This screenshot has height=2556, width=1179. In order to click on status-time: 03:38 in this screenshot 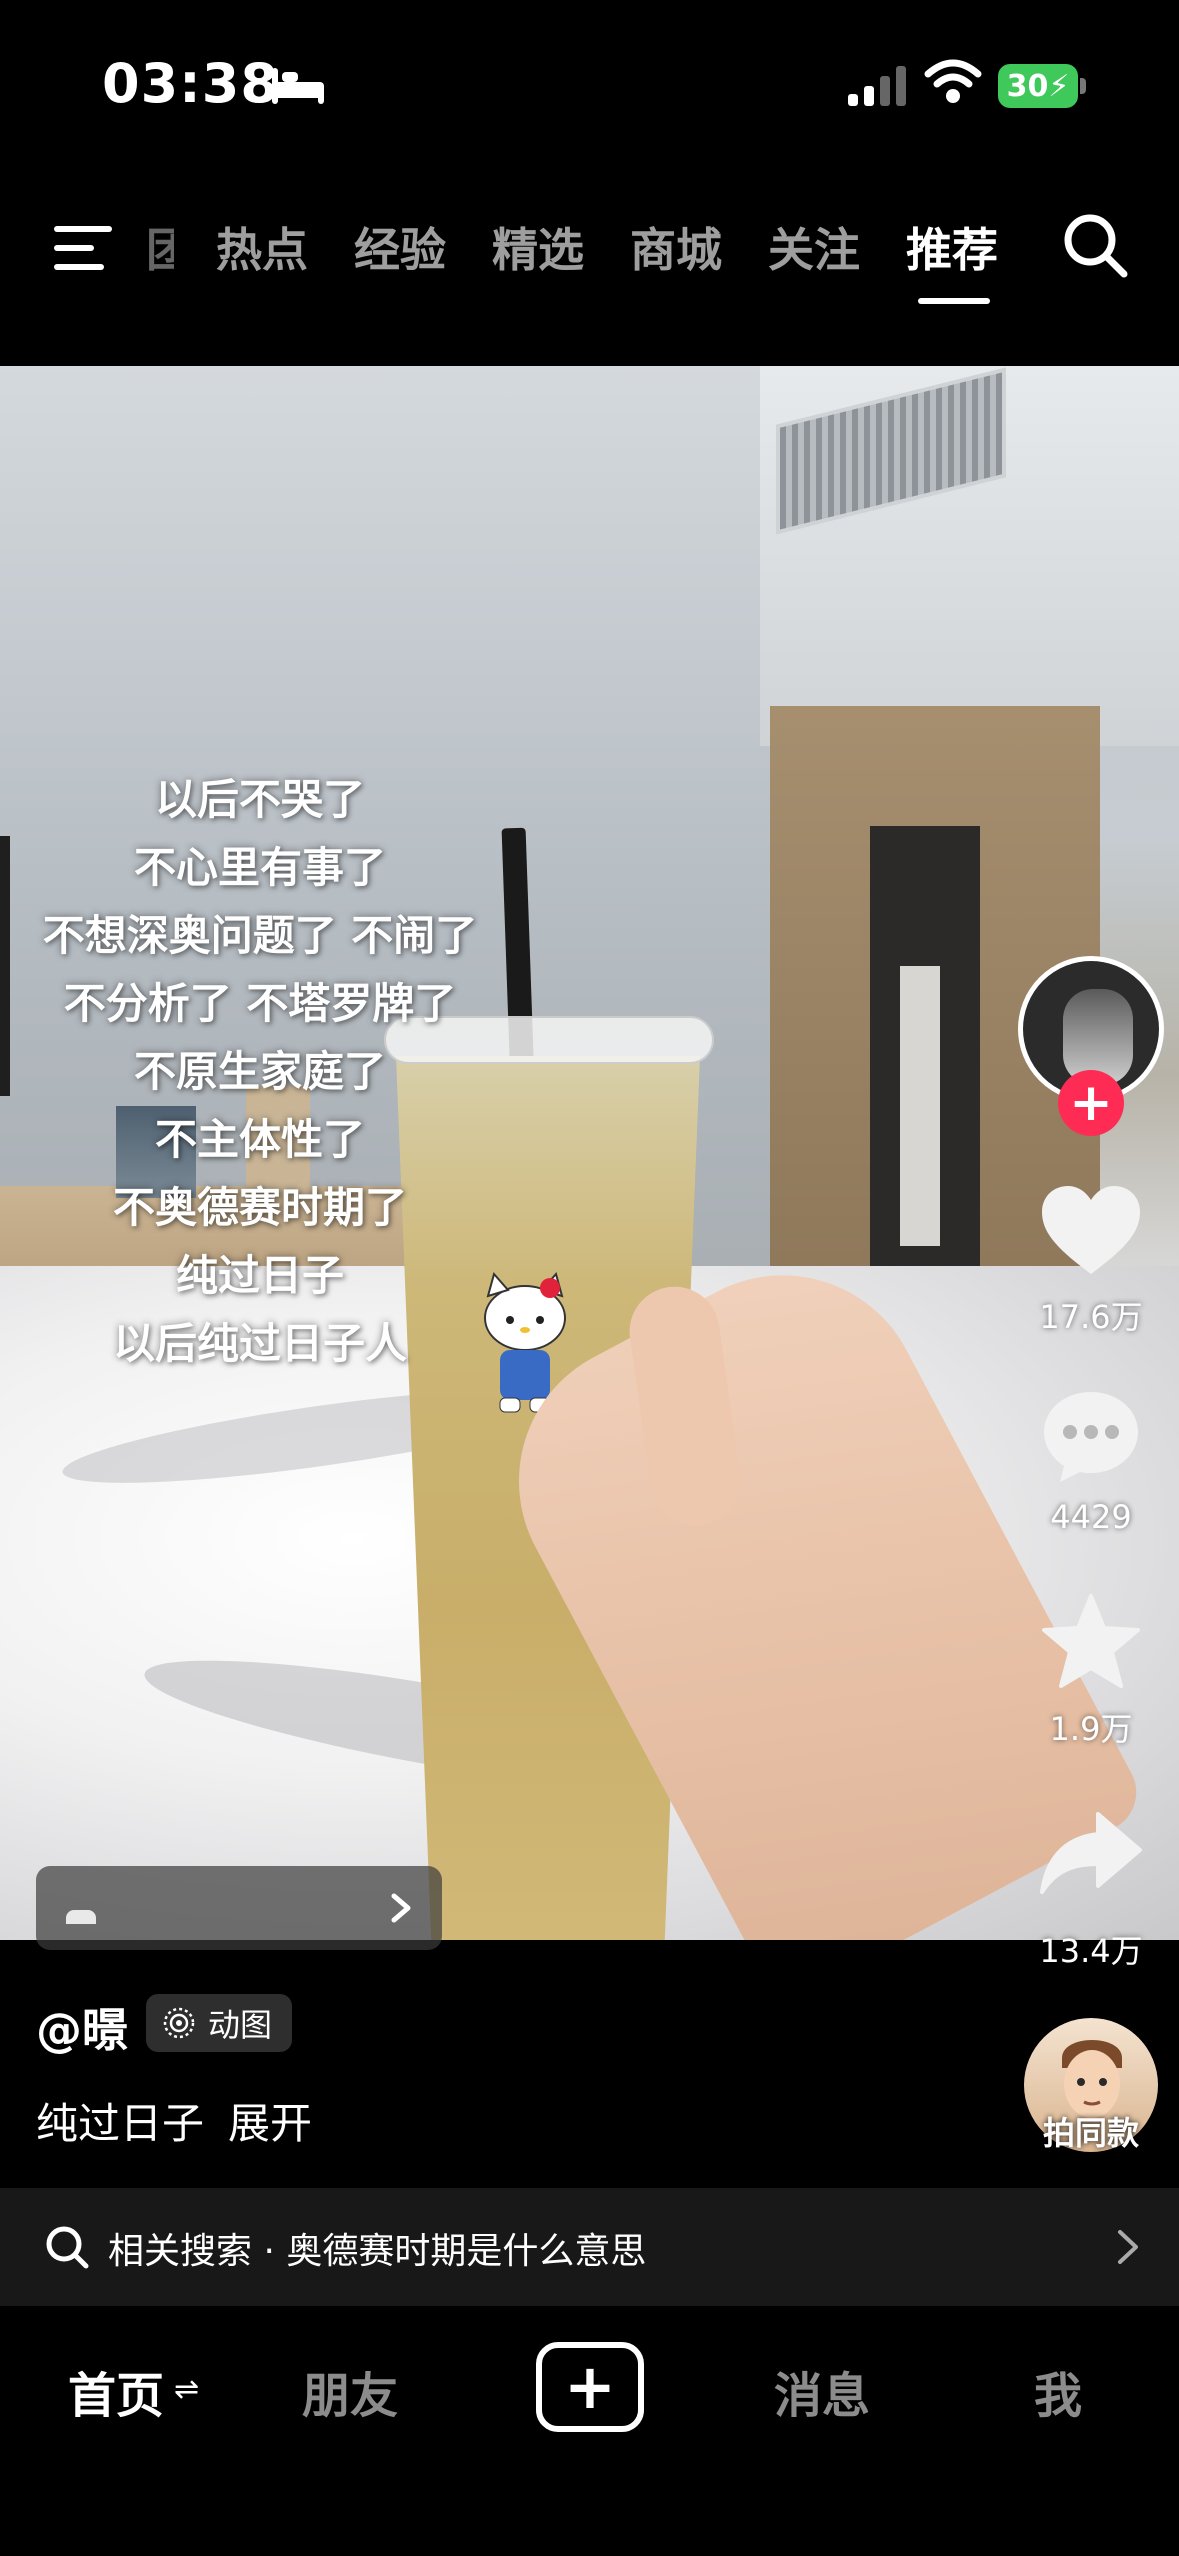, I will do `click(190, 83)`.